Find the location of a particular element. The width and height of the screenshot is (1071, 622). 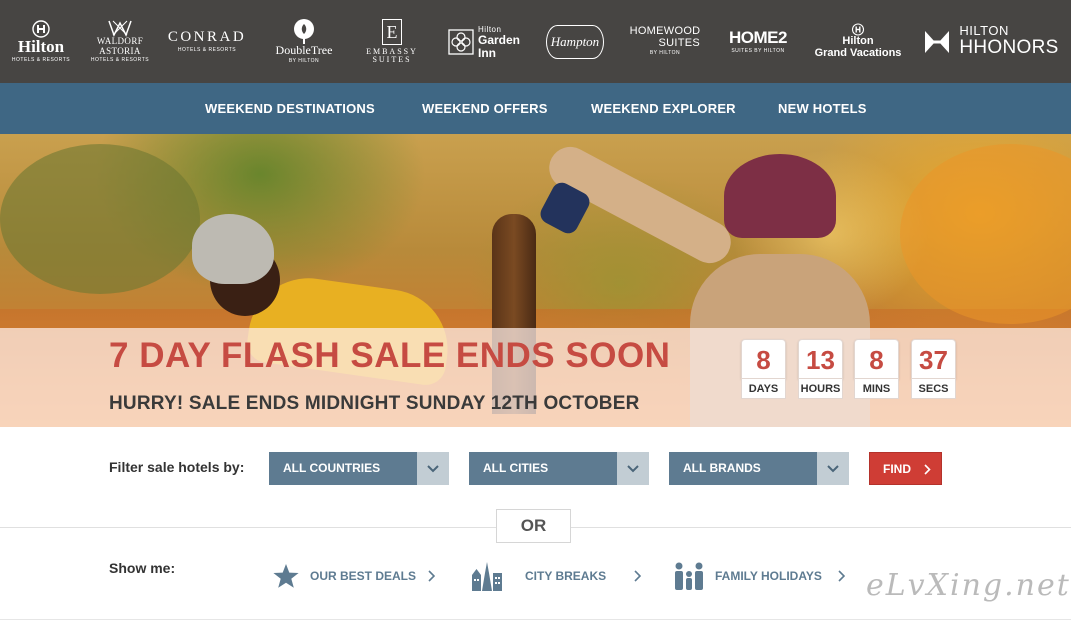

filter-label: Filter sale hotels by: is located at coordinates (177, 467).